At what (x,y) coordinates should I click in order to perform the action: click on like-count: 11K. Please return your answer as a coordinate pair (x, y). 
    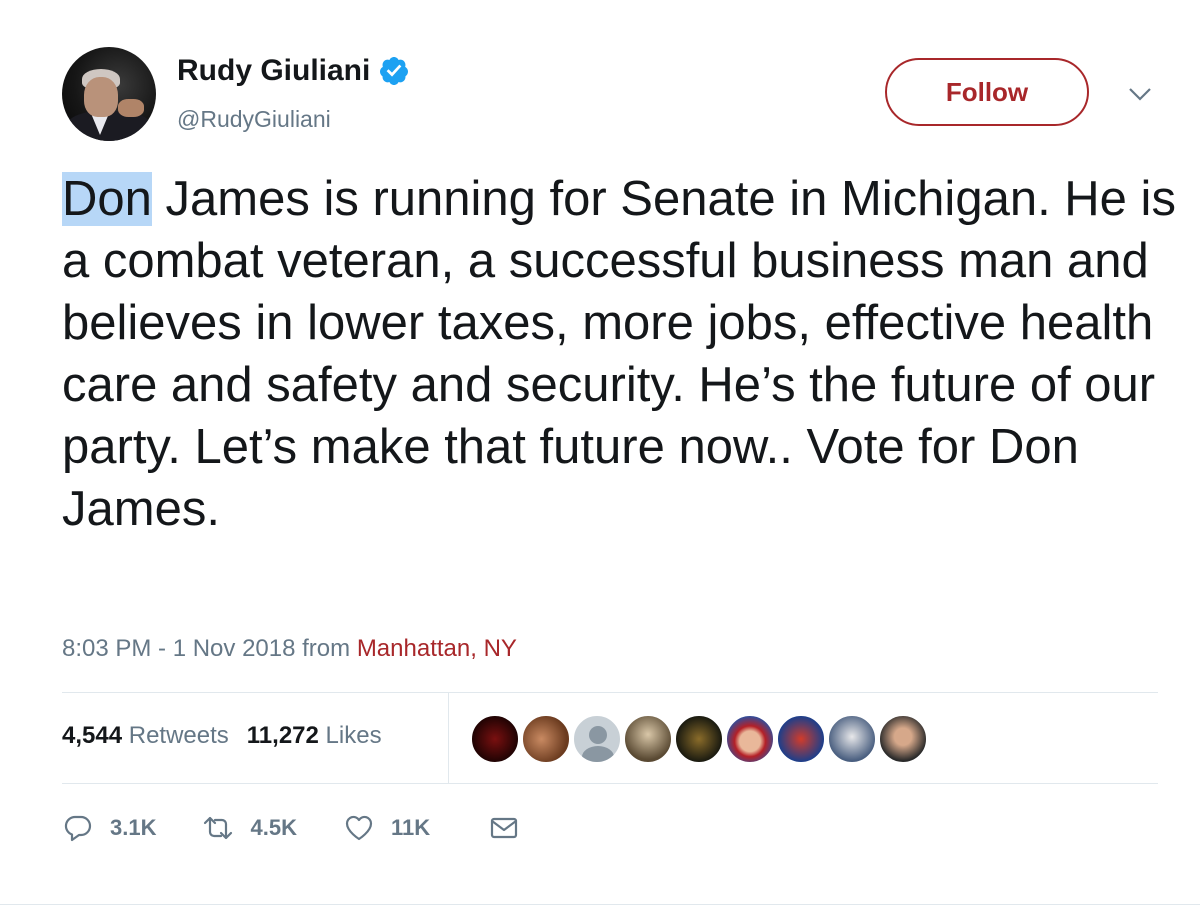
    Looking at the image, I should click on (410, 827).